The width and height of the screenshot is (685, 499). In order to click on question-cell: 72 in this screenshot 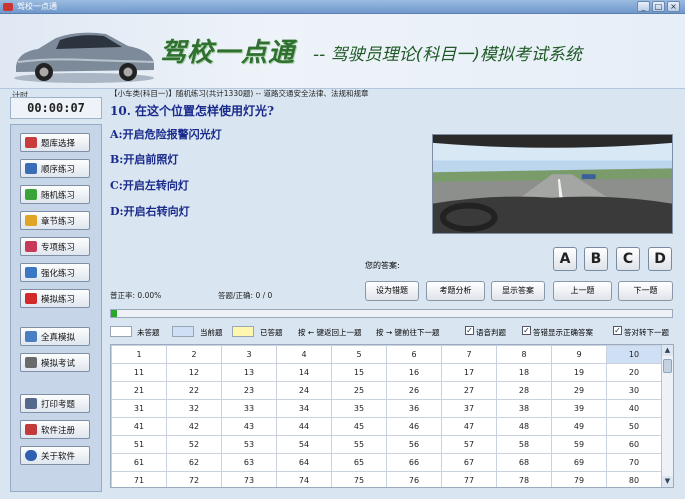, I will do `click(194, 479)`.